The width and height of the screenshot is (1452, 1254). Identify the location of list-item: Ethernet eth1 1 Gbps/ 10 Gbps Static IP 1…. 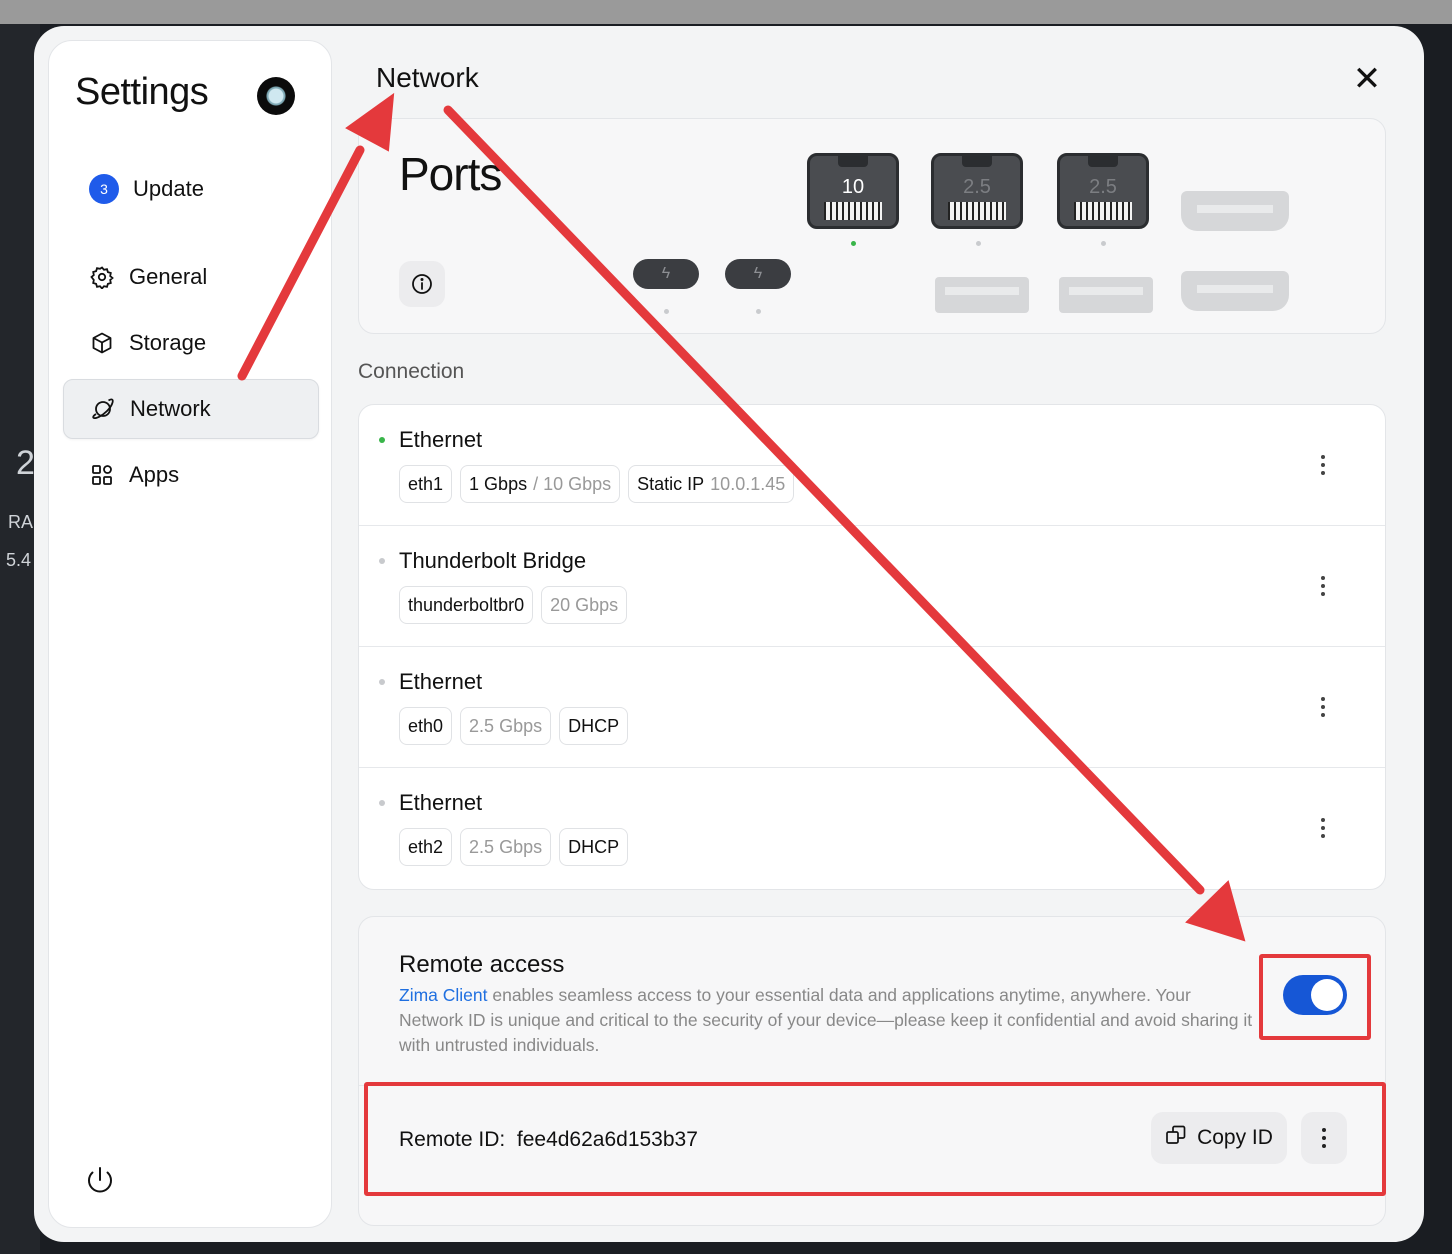
(872, 465).